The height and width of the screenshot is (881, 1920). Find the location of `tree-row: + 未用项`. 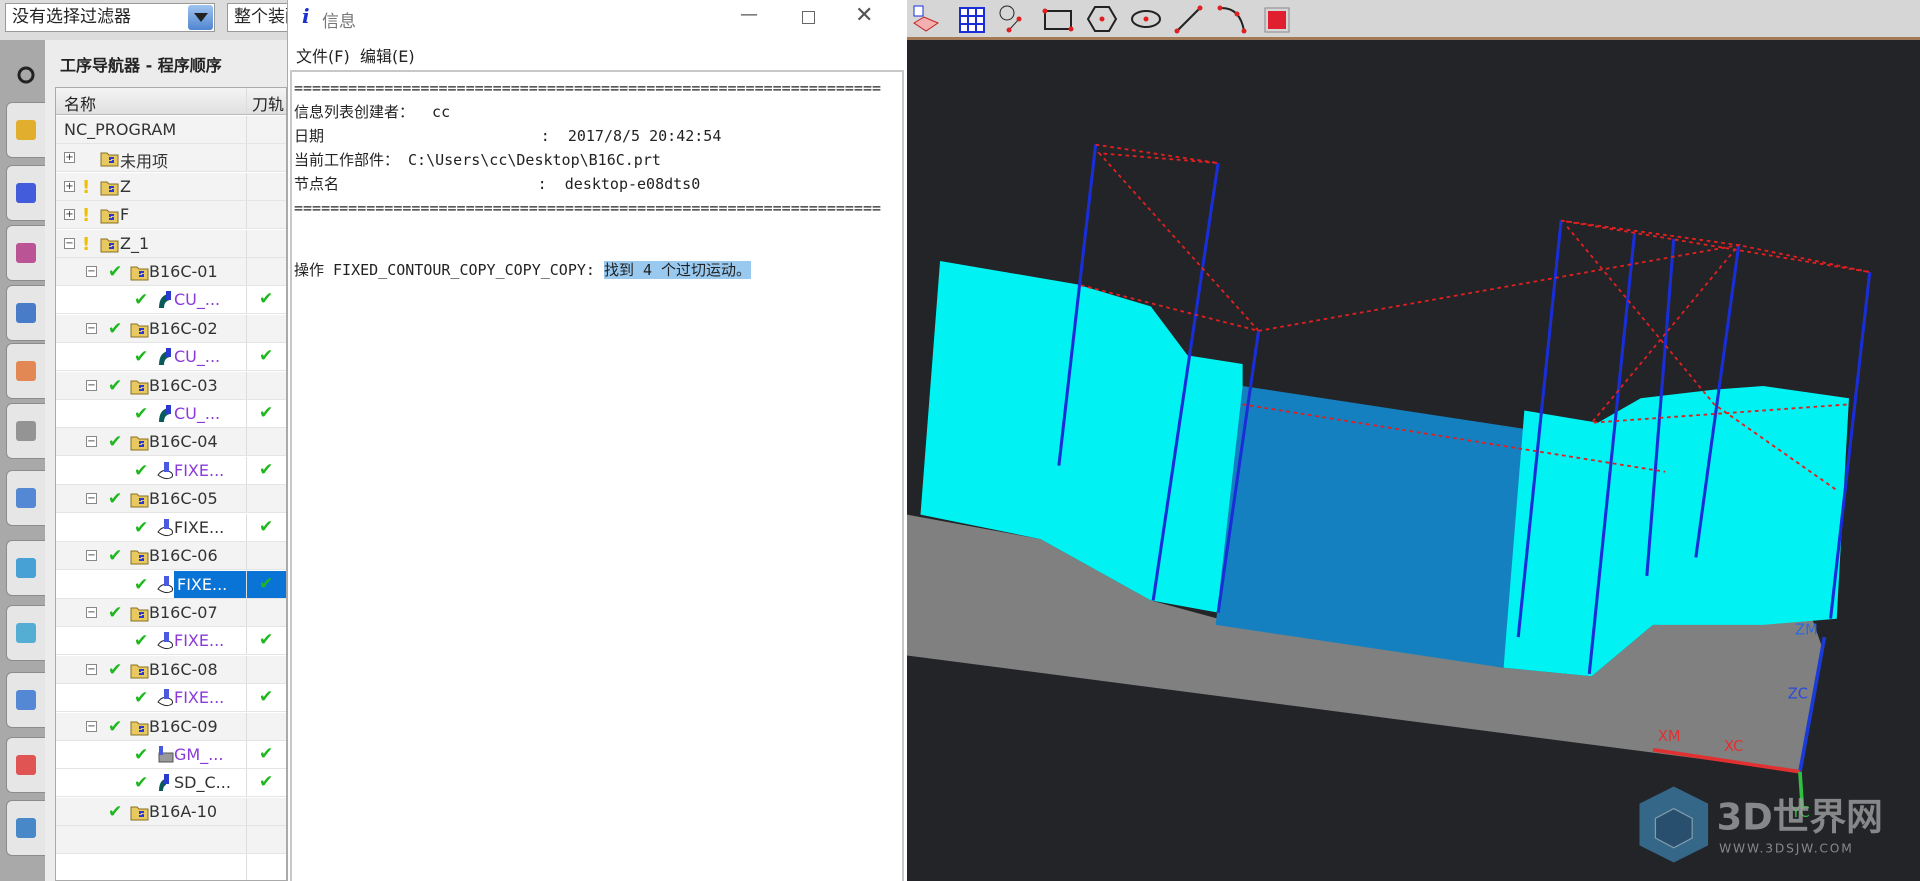

tree-row: + 未用项 is located at coordinates (171, 158).